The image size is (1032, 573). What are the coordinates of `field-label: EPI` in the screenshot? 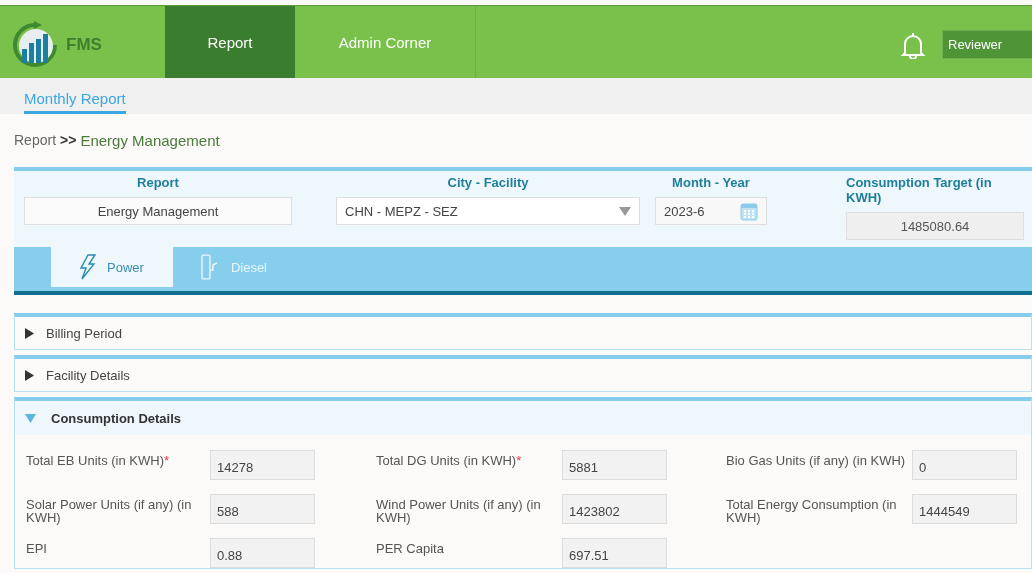 It's located at (37, 547).